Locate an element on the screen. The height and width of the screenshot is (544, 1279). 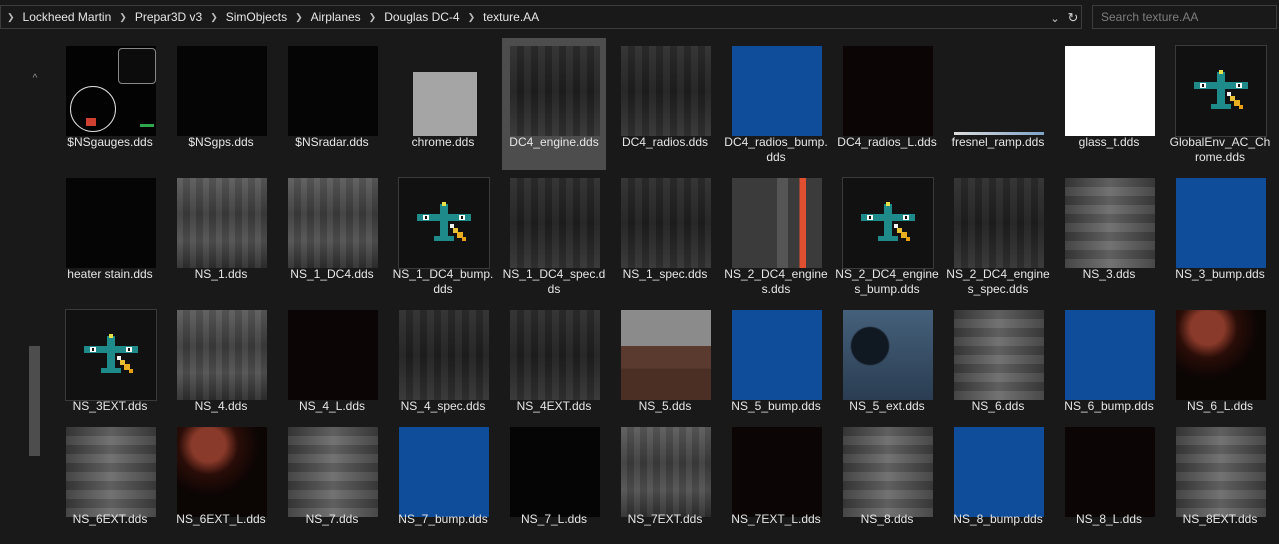
file-item: NS_3_bump.dds is located at coordinates (1220, 236).